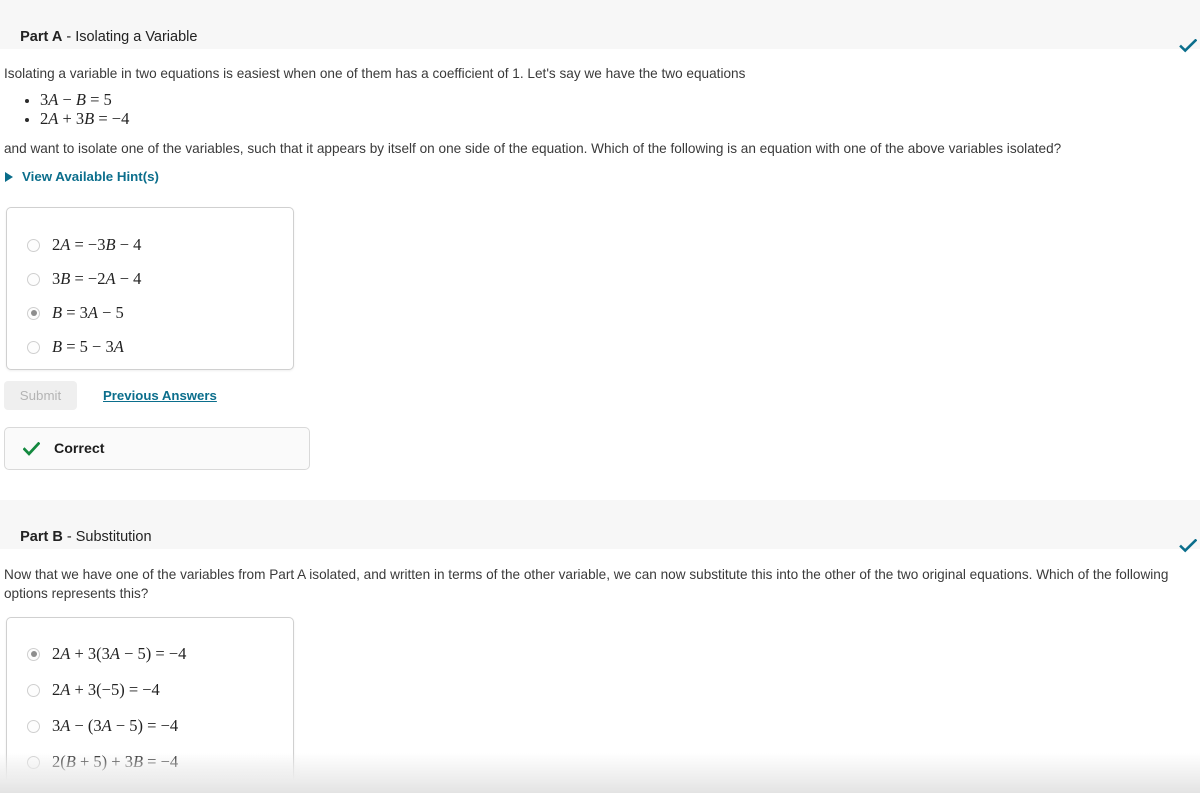 The image size is (1200, 793). Describe the element at coordinates (160, 347) in the screenshot. I see `part-a-option-4: B = 5 − 3A` at that location.